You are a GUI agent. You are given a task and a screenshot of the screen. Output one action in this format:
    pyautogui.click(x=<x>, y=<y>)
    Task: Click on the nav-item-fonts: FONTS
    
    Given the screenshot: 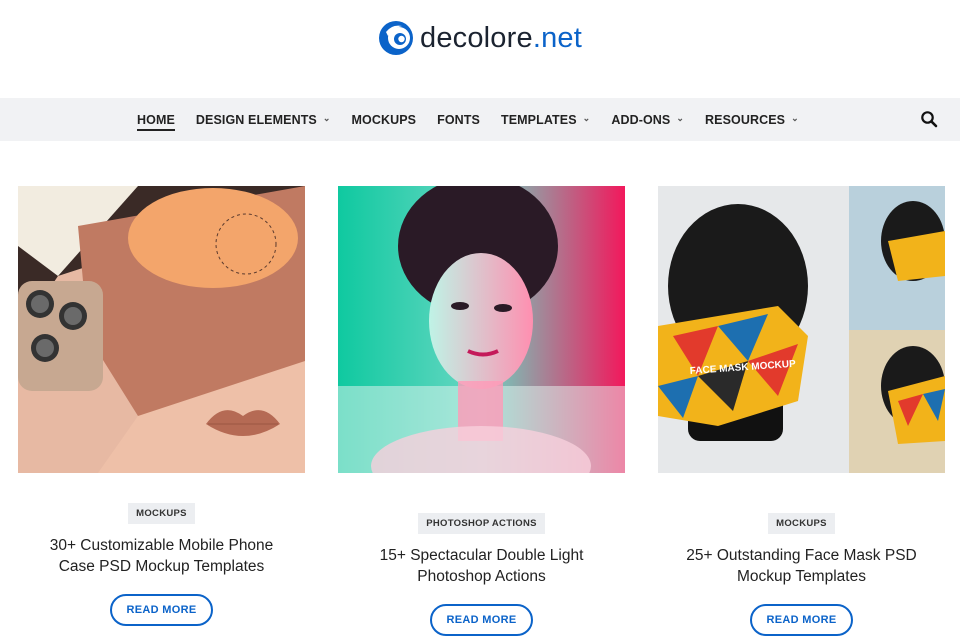 What is the action you would take?
    pyautogui.click(x=458, y=120)
    